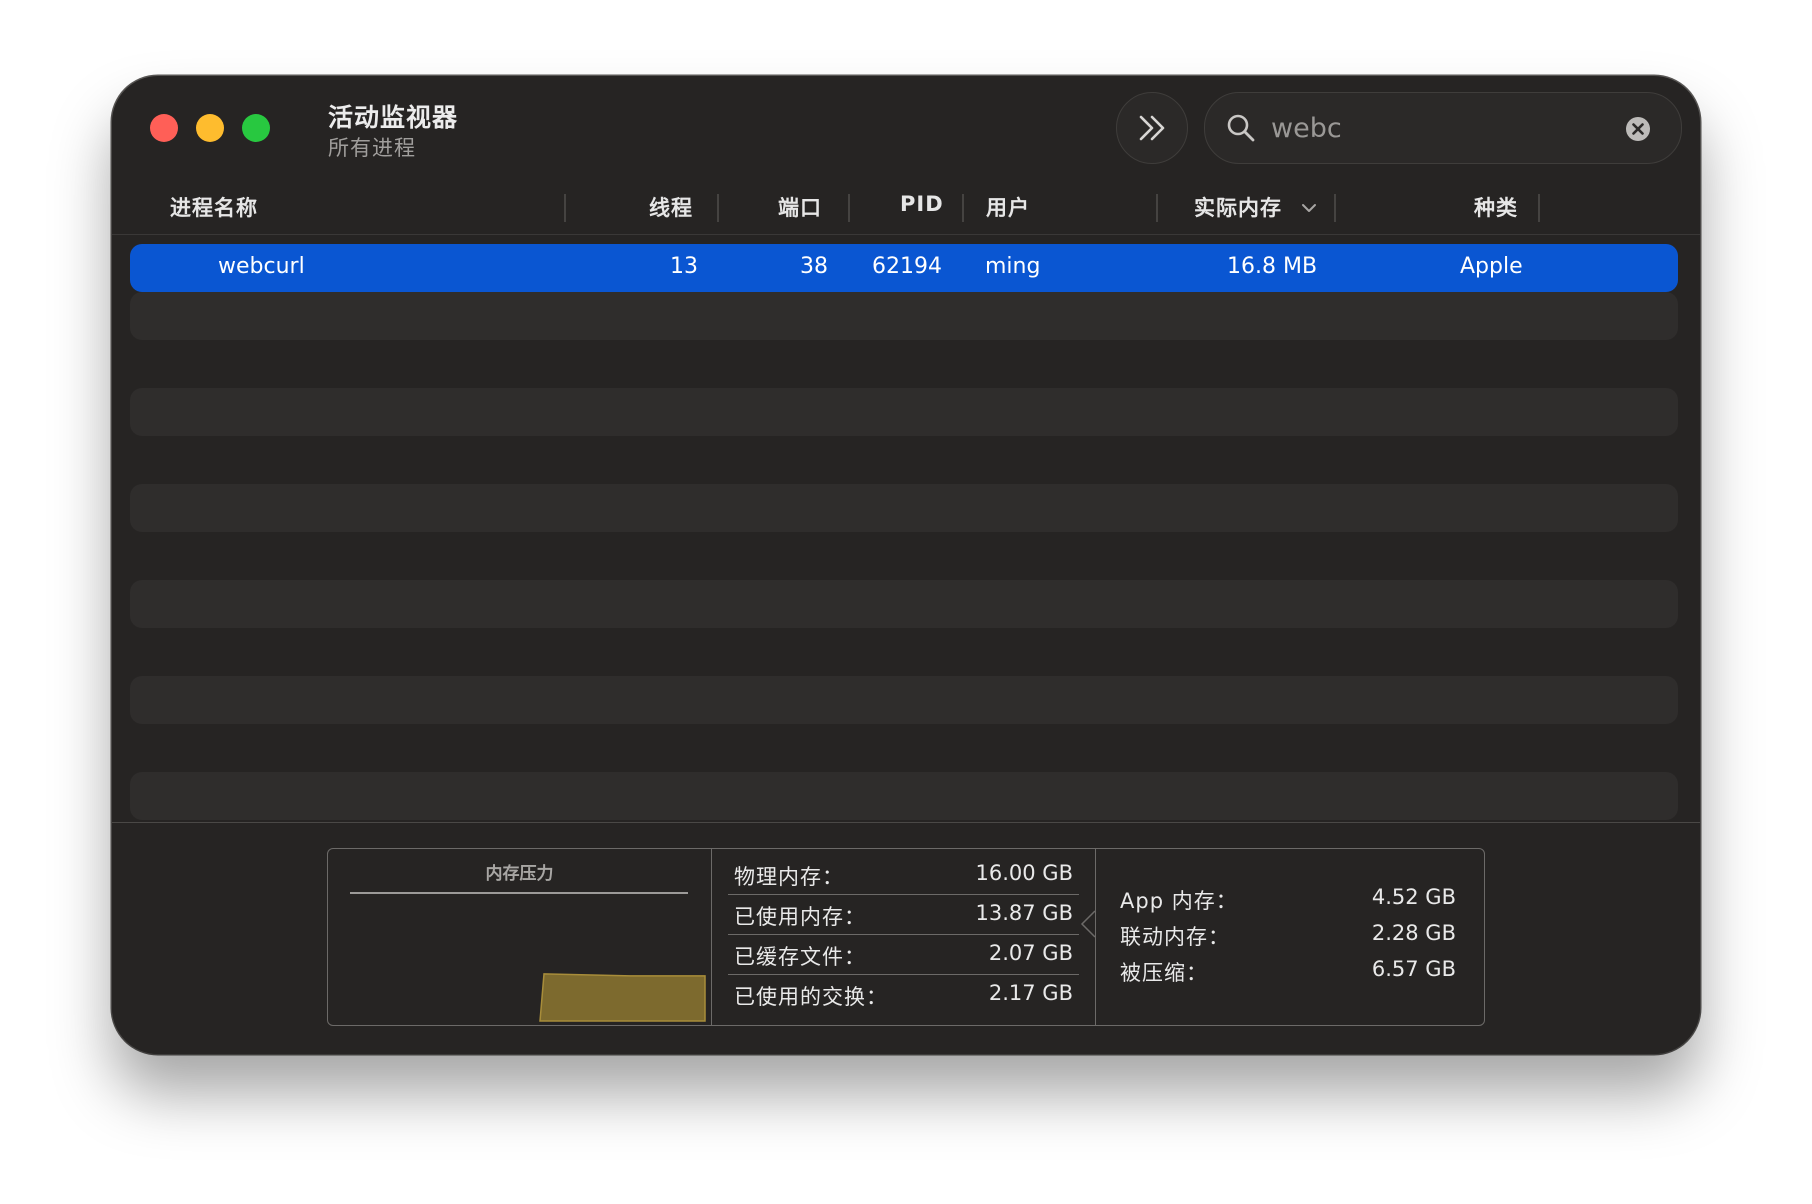 This screenshot has height=1204, width=1812. I want to click on cell-pid: 62194, so click(907, 266).